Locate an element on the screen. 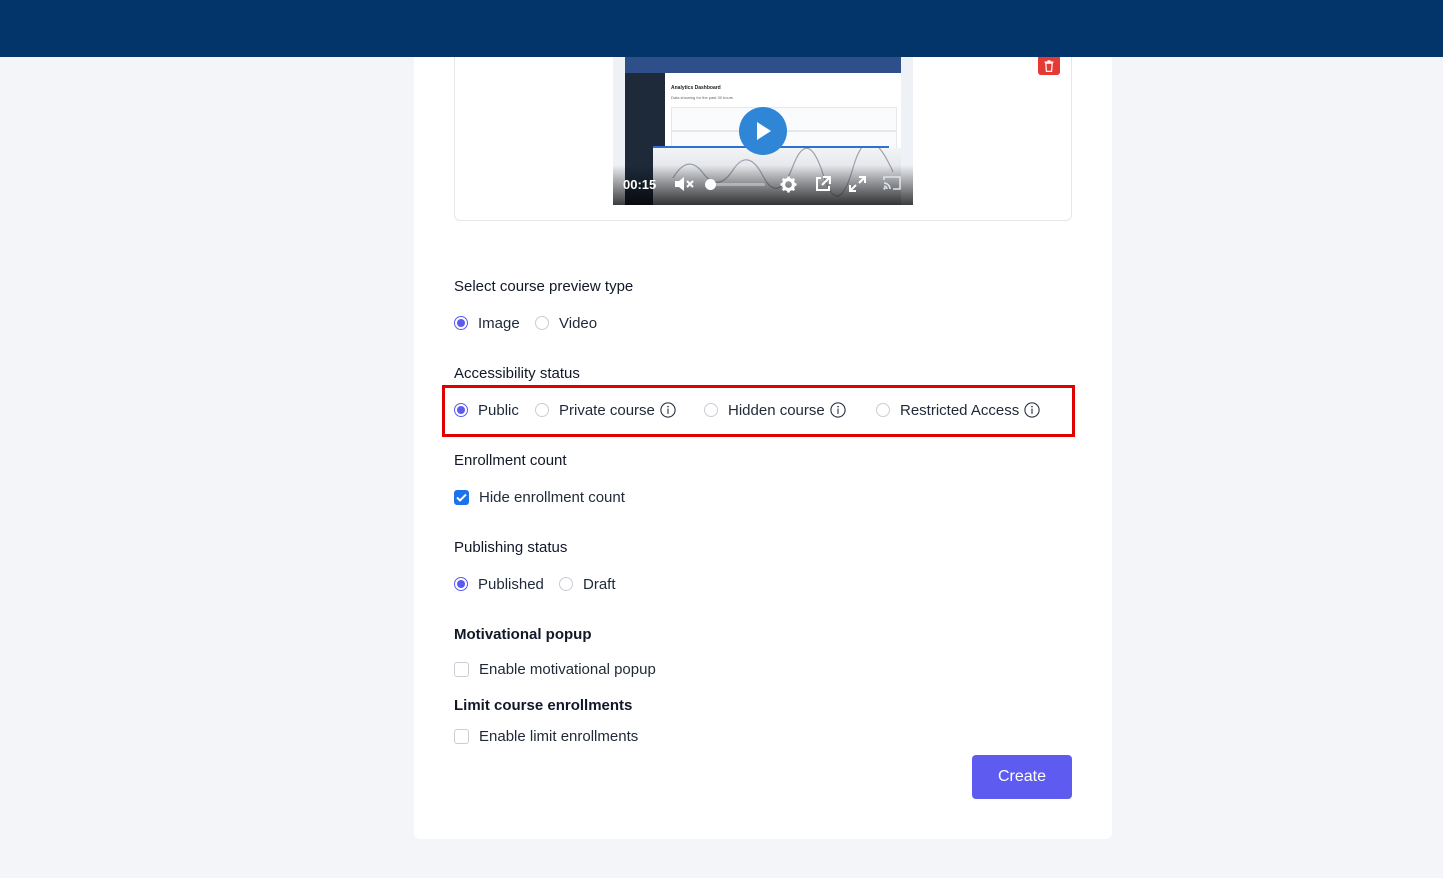 The height and width of the screenshot is (878, 1443). preview-type-label: Select course preview type is located at coordinates (544, 286).